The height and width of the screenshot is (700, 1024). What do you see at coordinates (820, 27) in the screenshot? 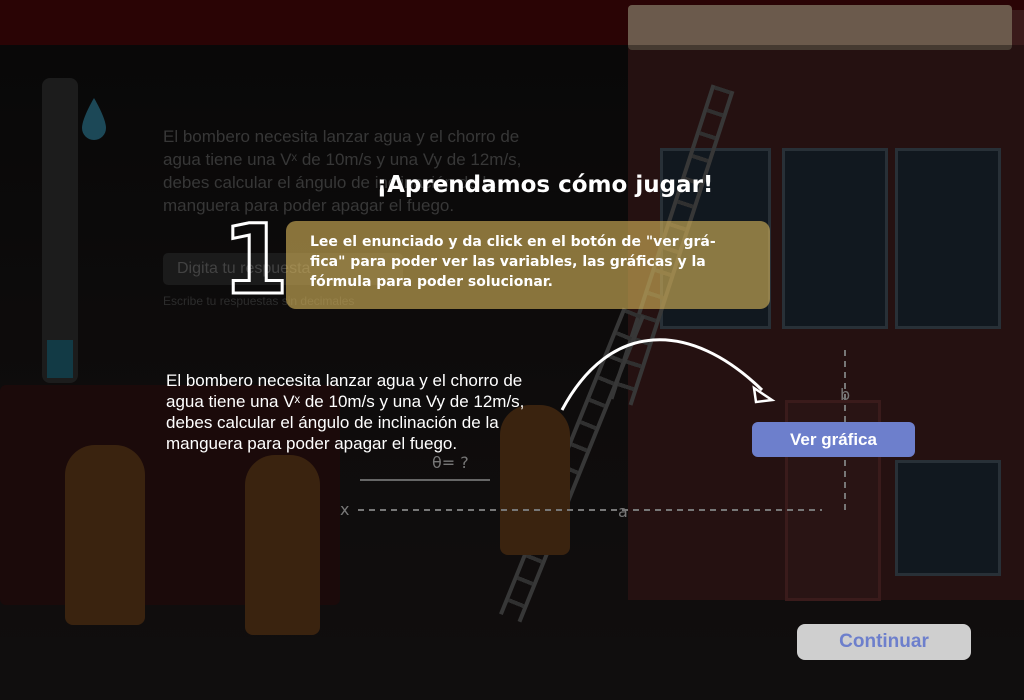
I see `building-roof` at bounding box center [820, 27].